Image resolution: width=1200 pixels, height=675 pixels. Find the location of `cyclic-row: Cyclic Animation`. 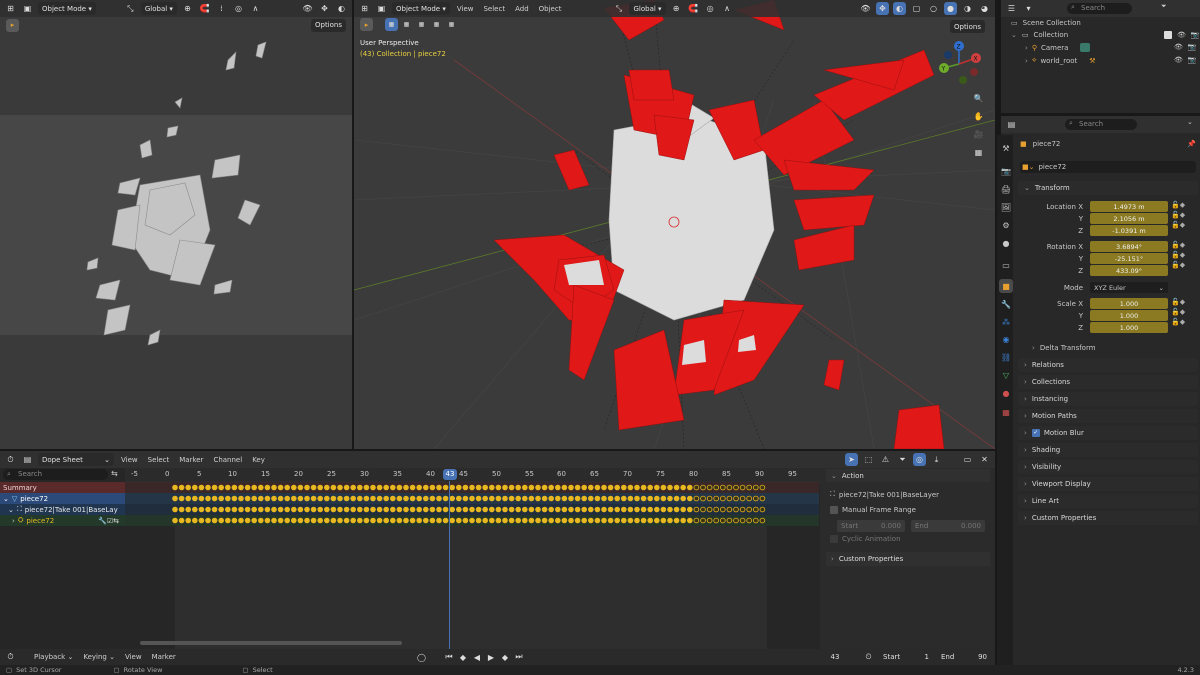

cyclic-row: Cyclic Animation is located at coordinates (865, 539).